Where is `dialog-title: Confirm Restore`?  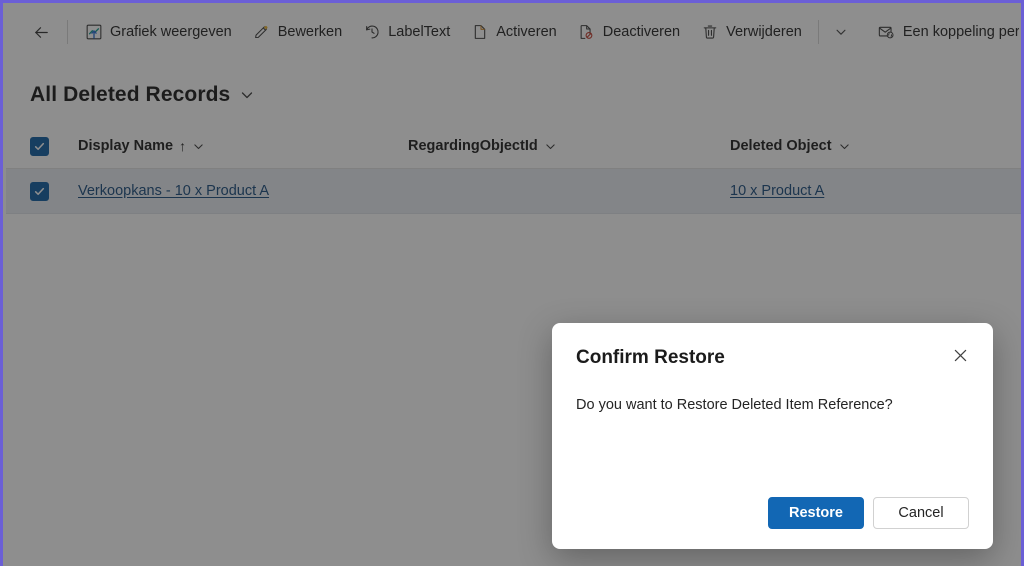 dialog-title: Confirm Restore is located at coordinates (650, 357).